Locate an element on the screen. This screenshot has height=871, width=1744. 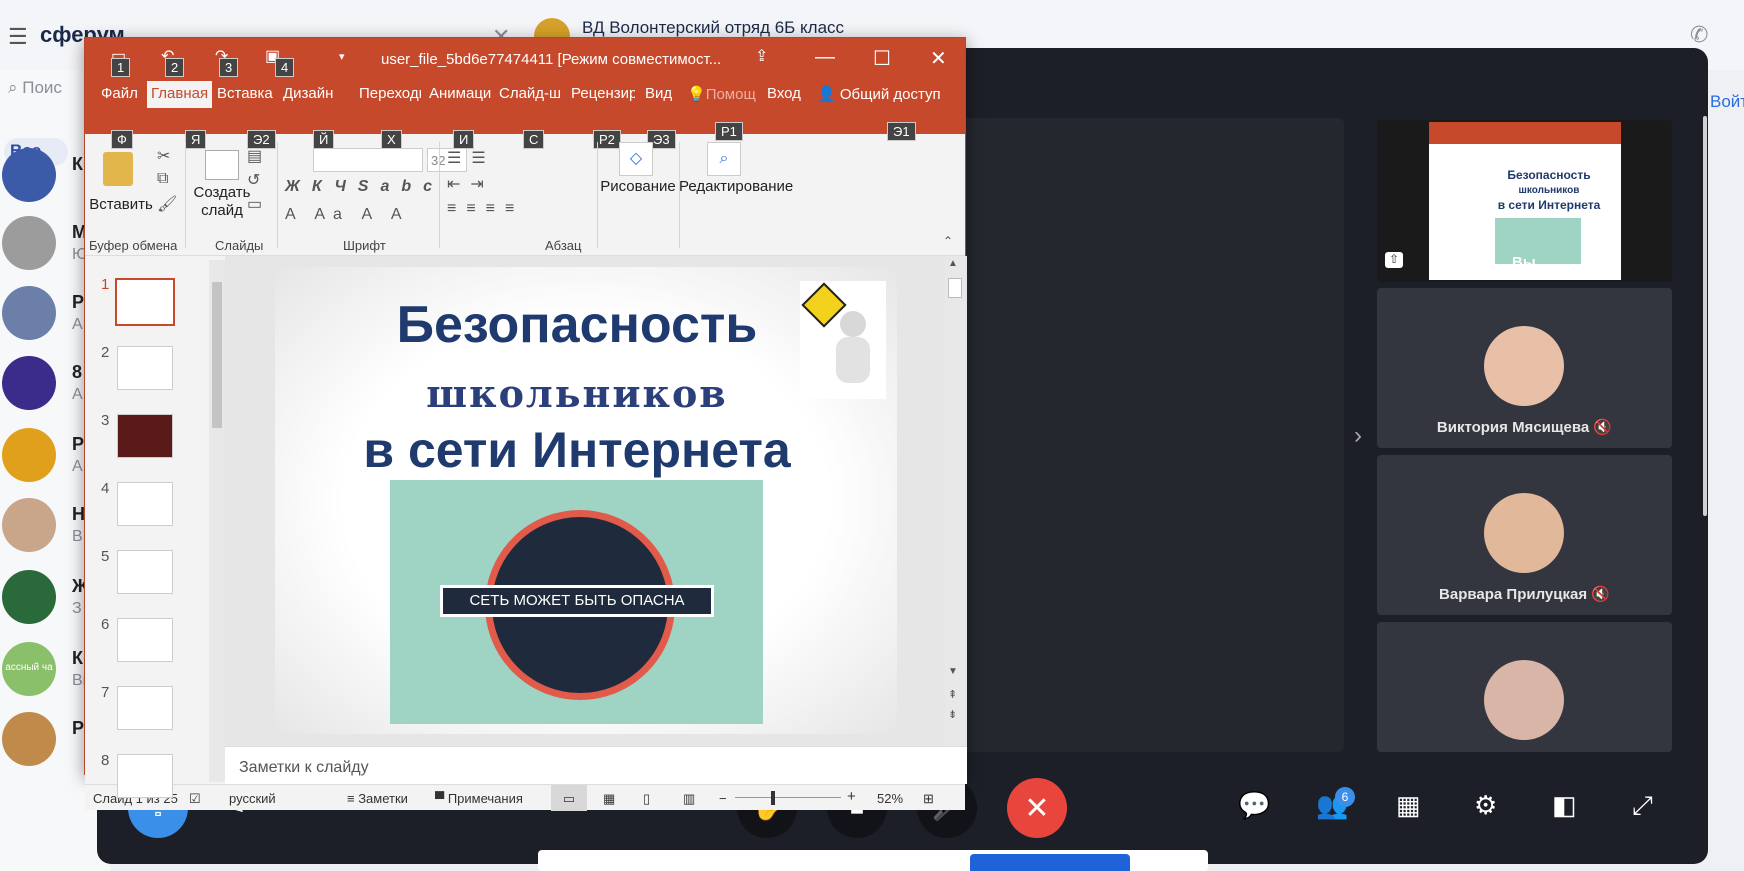
layout-icon: ▤ is located at coordinates (254, 156).